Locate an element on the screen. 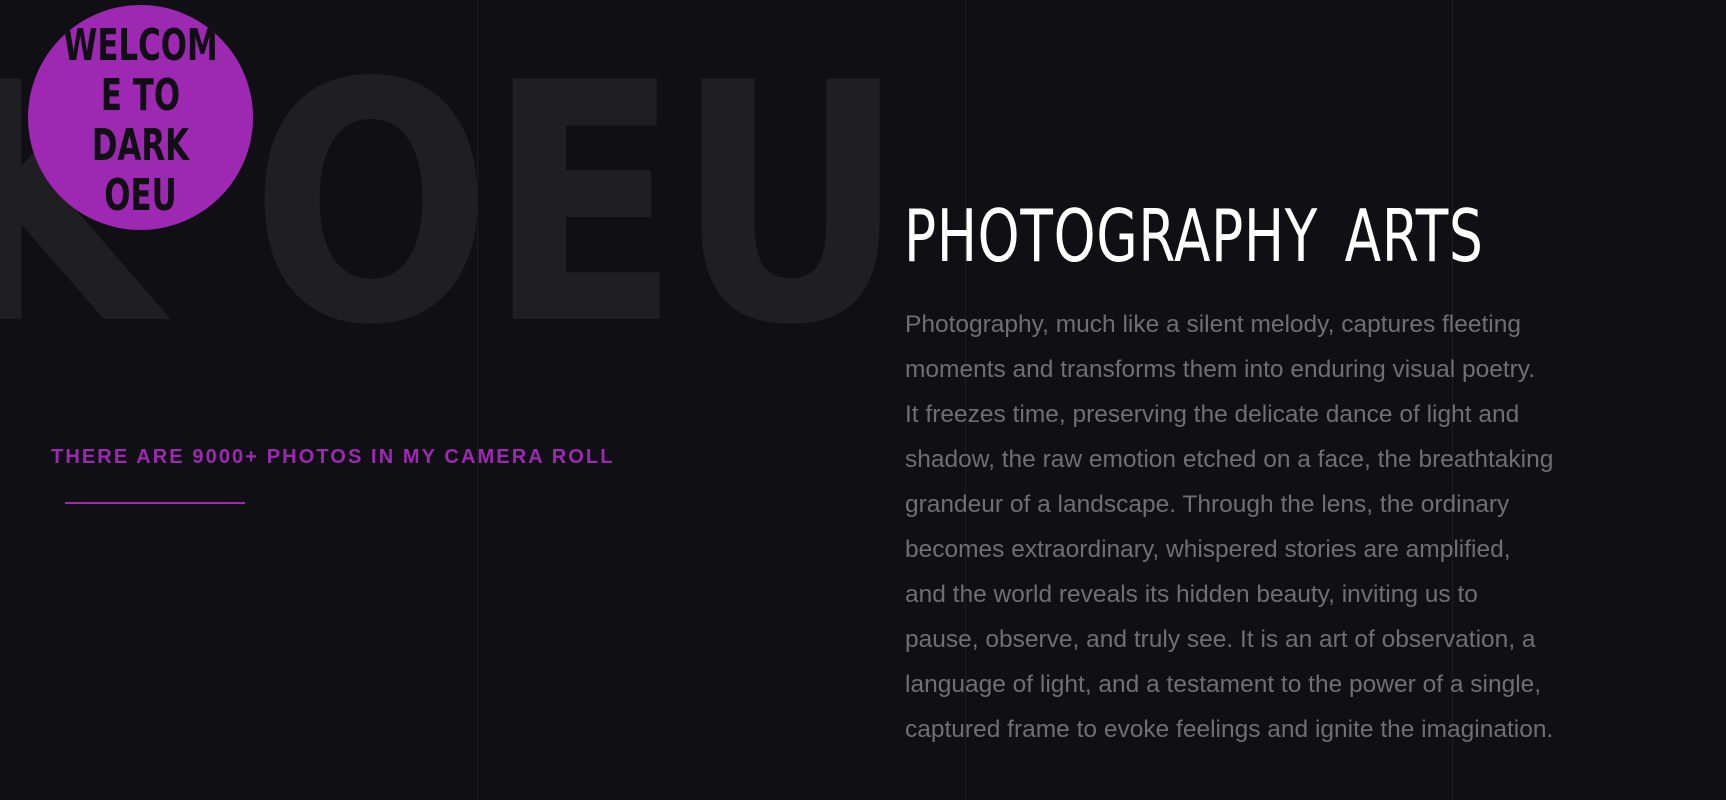 Image resolution: width=1726 pixels, height=800 pixels. welcome-badge: WELCOM E TO DARK OEU is located at coordinates (140, 117).